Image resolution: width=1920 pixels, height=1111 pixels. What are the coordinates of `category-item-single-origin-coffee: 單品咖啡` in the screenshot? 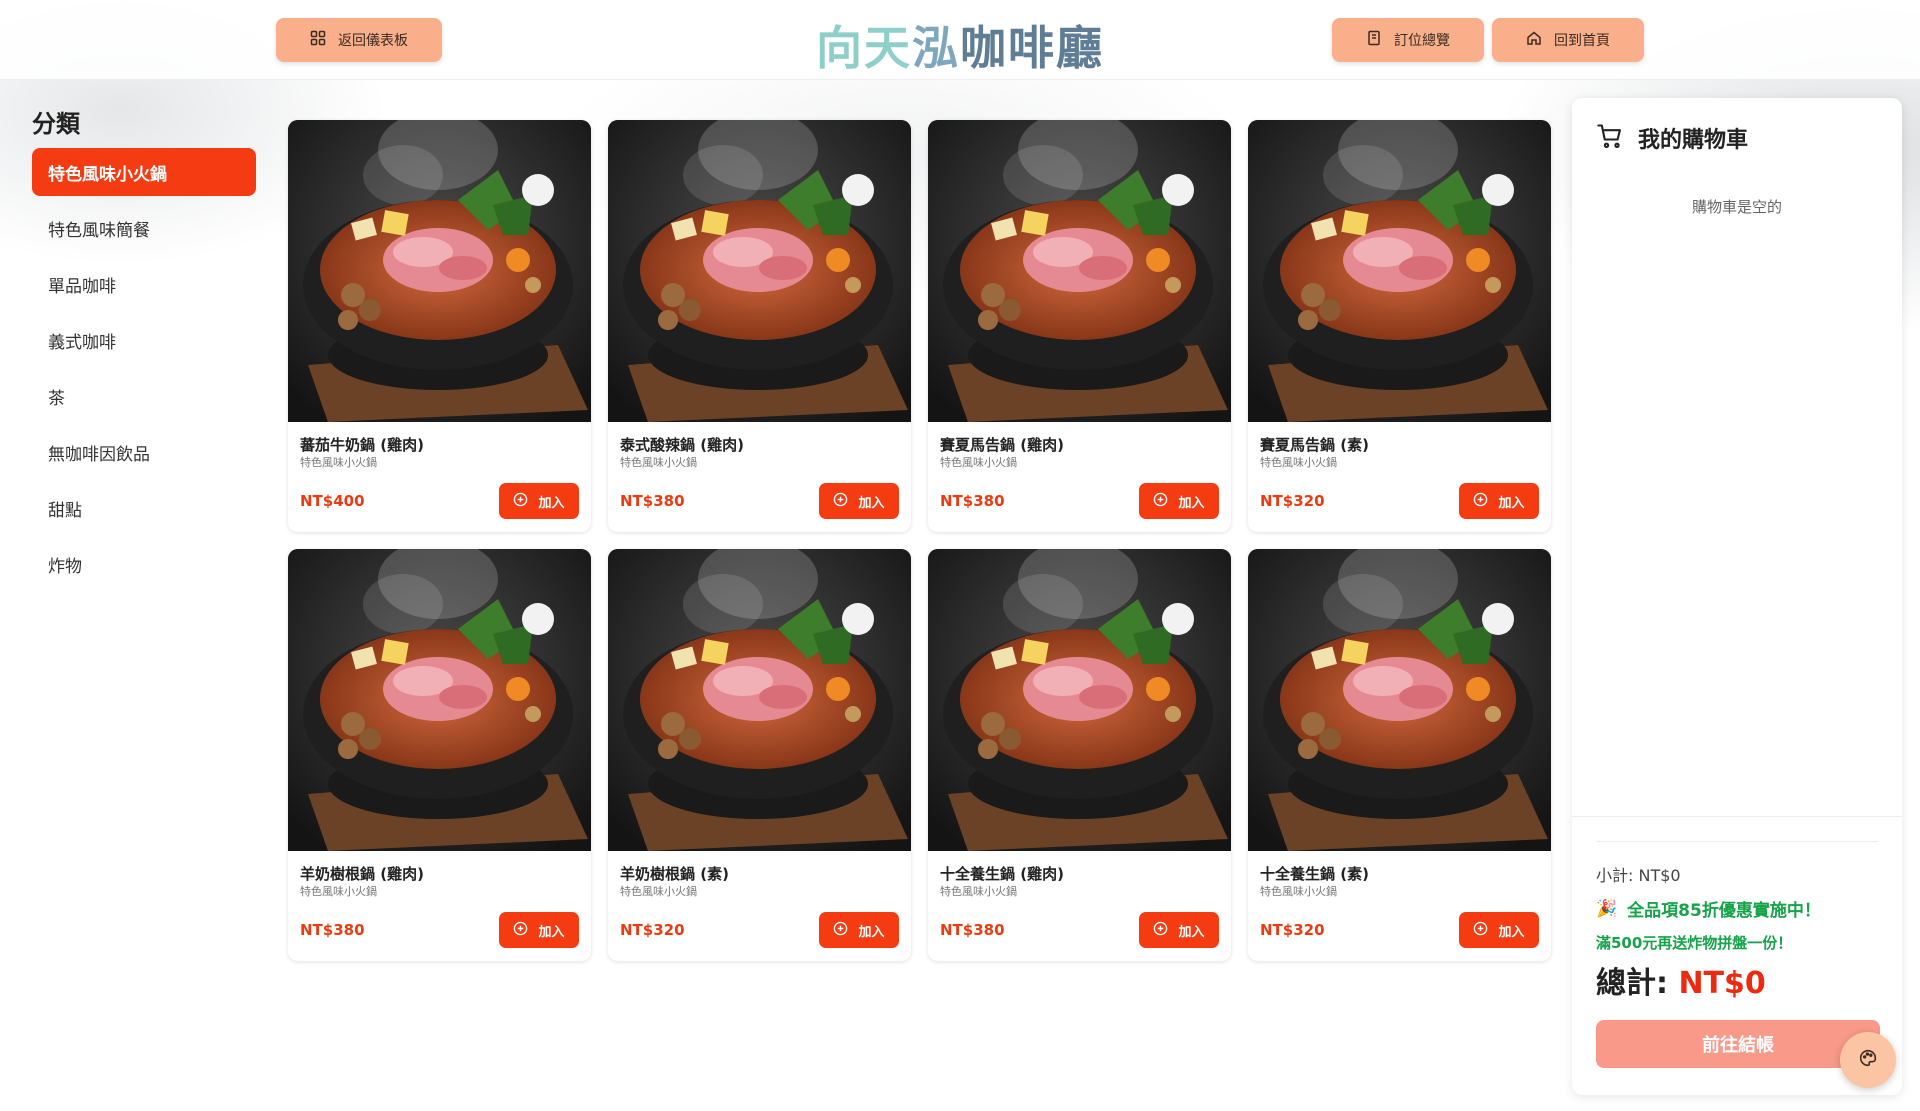 It's located at (144, 284).